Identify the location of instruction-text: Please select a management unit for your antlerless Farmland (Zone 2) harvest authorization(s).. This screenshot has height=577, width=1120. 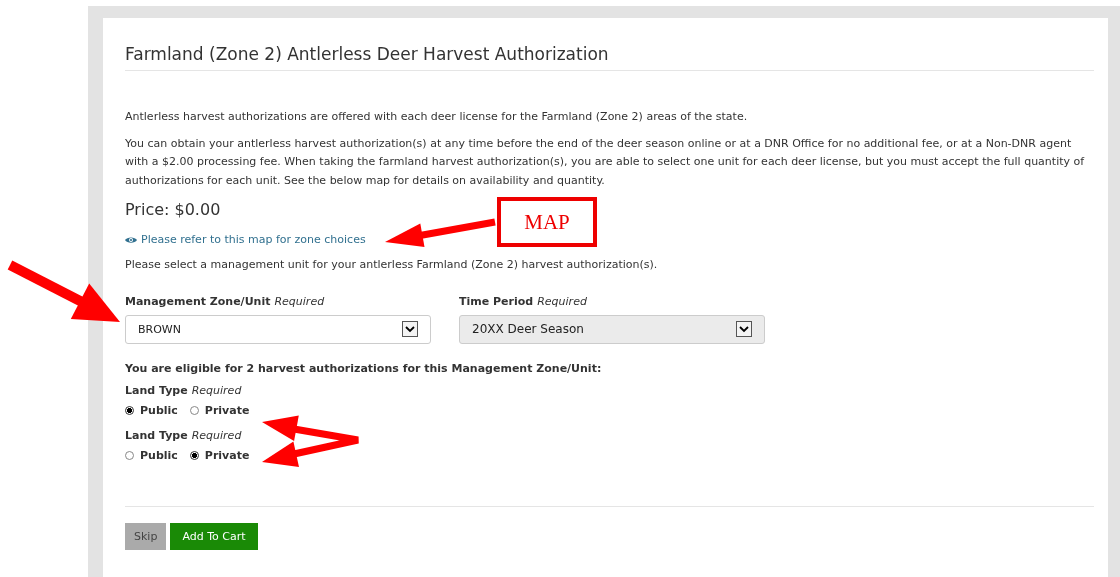
(392, 265).